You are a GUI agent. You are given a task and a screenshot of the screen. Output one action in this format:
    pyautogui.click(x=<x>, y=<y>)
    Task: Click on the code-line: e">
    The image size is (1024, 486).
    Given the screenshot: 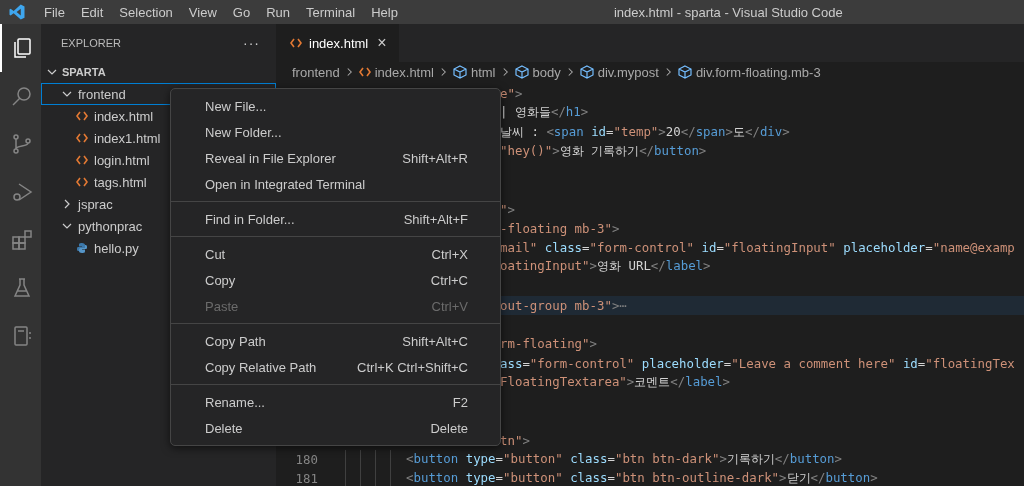 What is the action you would take?
    pyautogui.click(x=511, y=94)
    